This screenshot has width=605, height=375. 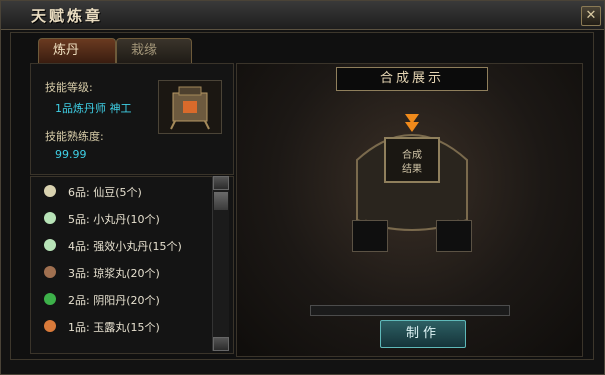 I want to click on make-button: 制作, so click(x=423, y=334).